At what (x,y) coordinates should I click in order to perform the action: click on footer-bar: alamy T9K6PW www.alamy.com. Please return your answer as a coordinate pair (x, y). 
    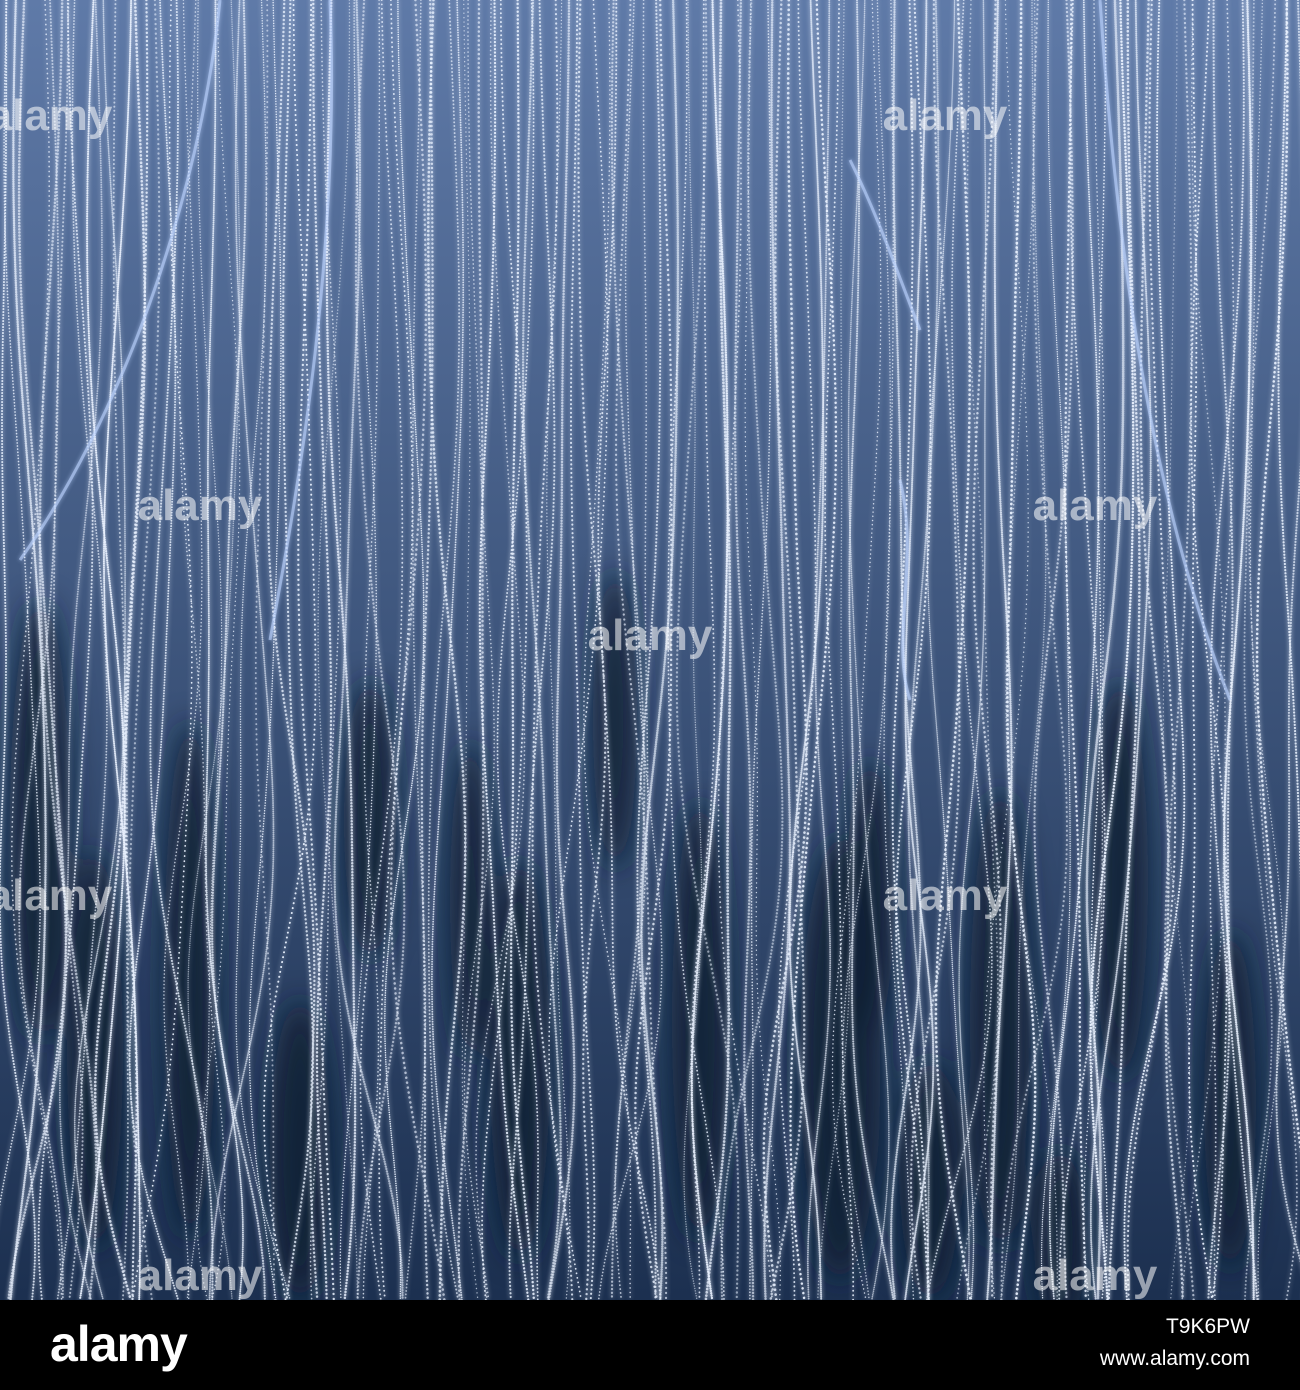
    Looking at the image, I should click on (650, 1345).